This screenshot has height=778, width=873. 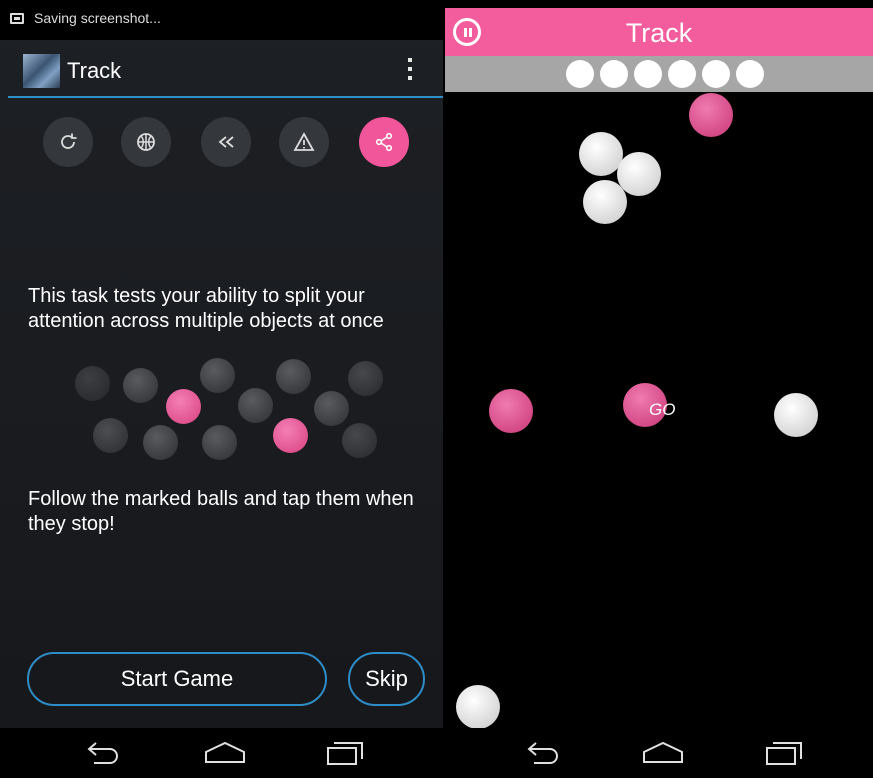 What do you see at coordinates (304, 142) in the screenshot?
I see `warning-icon` at bounding box center [304, 142].